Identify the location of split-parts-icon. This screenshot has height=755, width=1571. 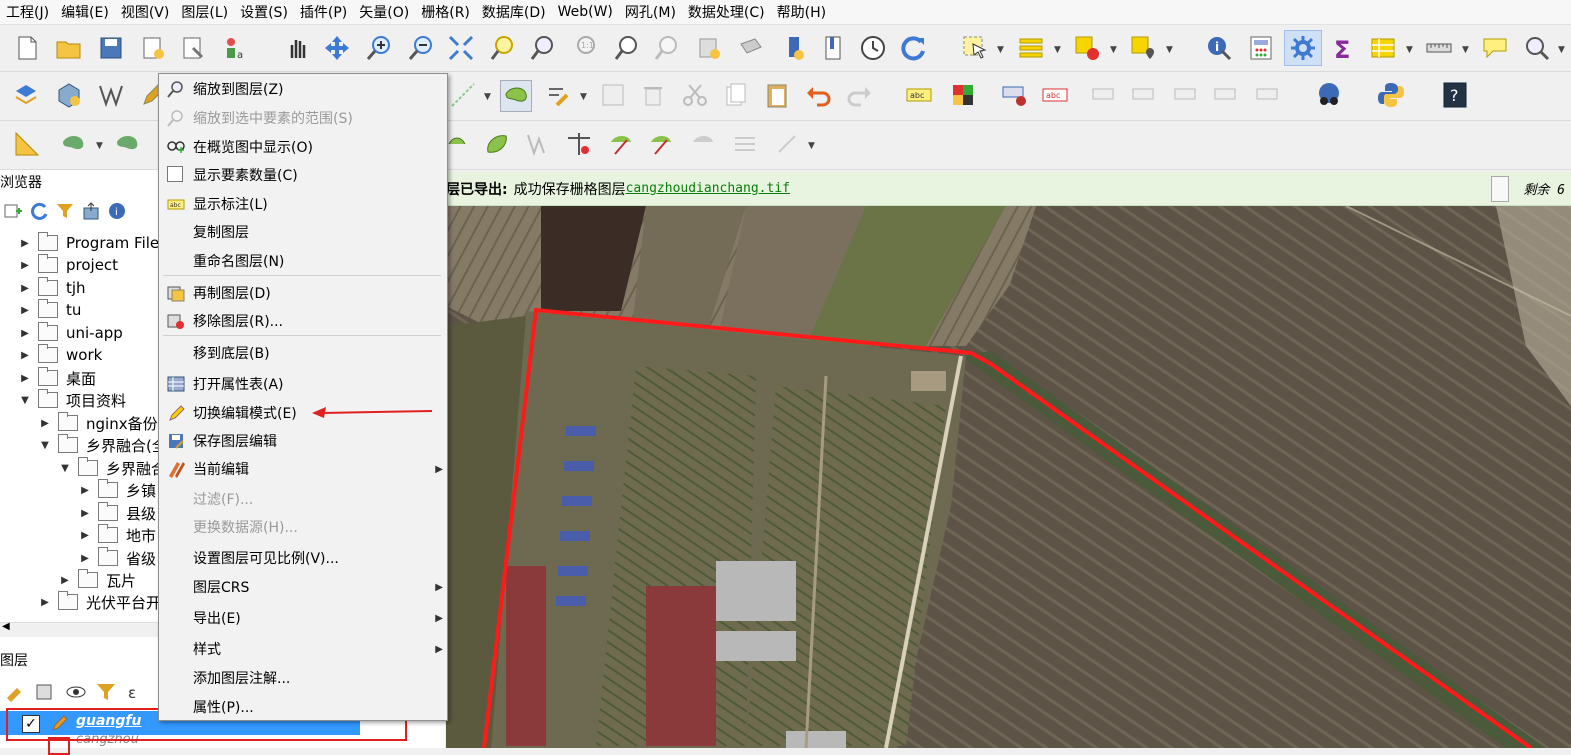
(661, 144).